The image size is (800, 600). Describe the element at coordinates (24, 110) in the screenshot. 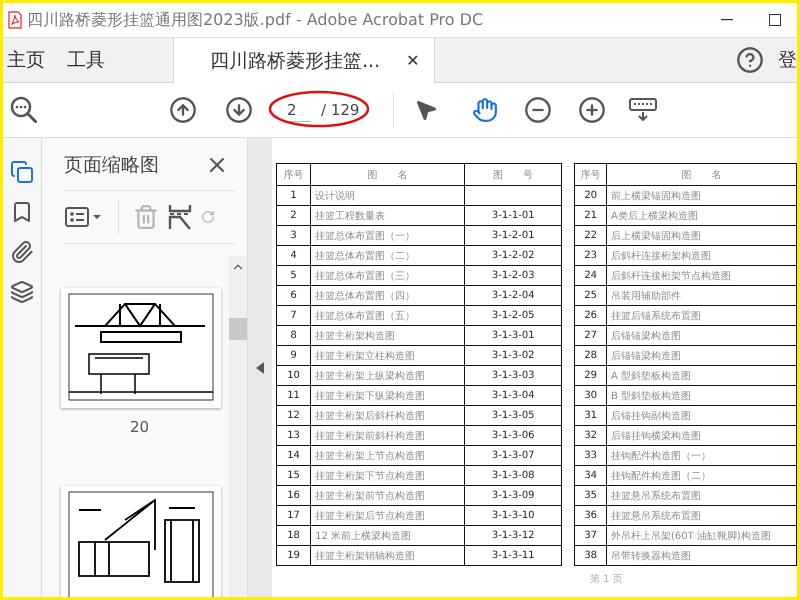

I see `search-icon` at that location.